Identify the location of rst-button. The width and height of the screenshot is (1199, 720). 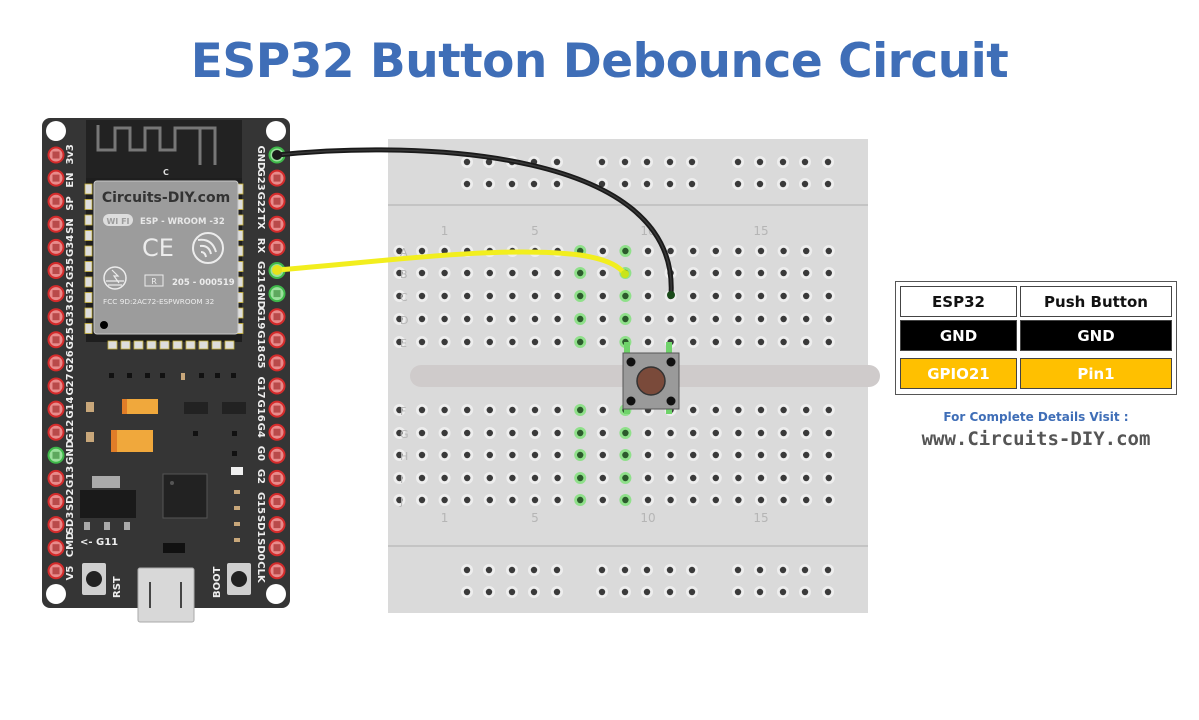
(94, 579).